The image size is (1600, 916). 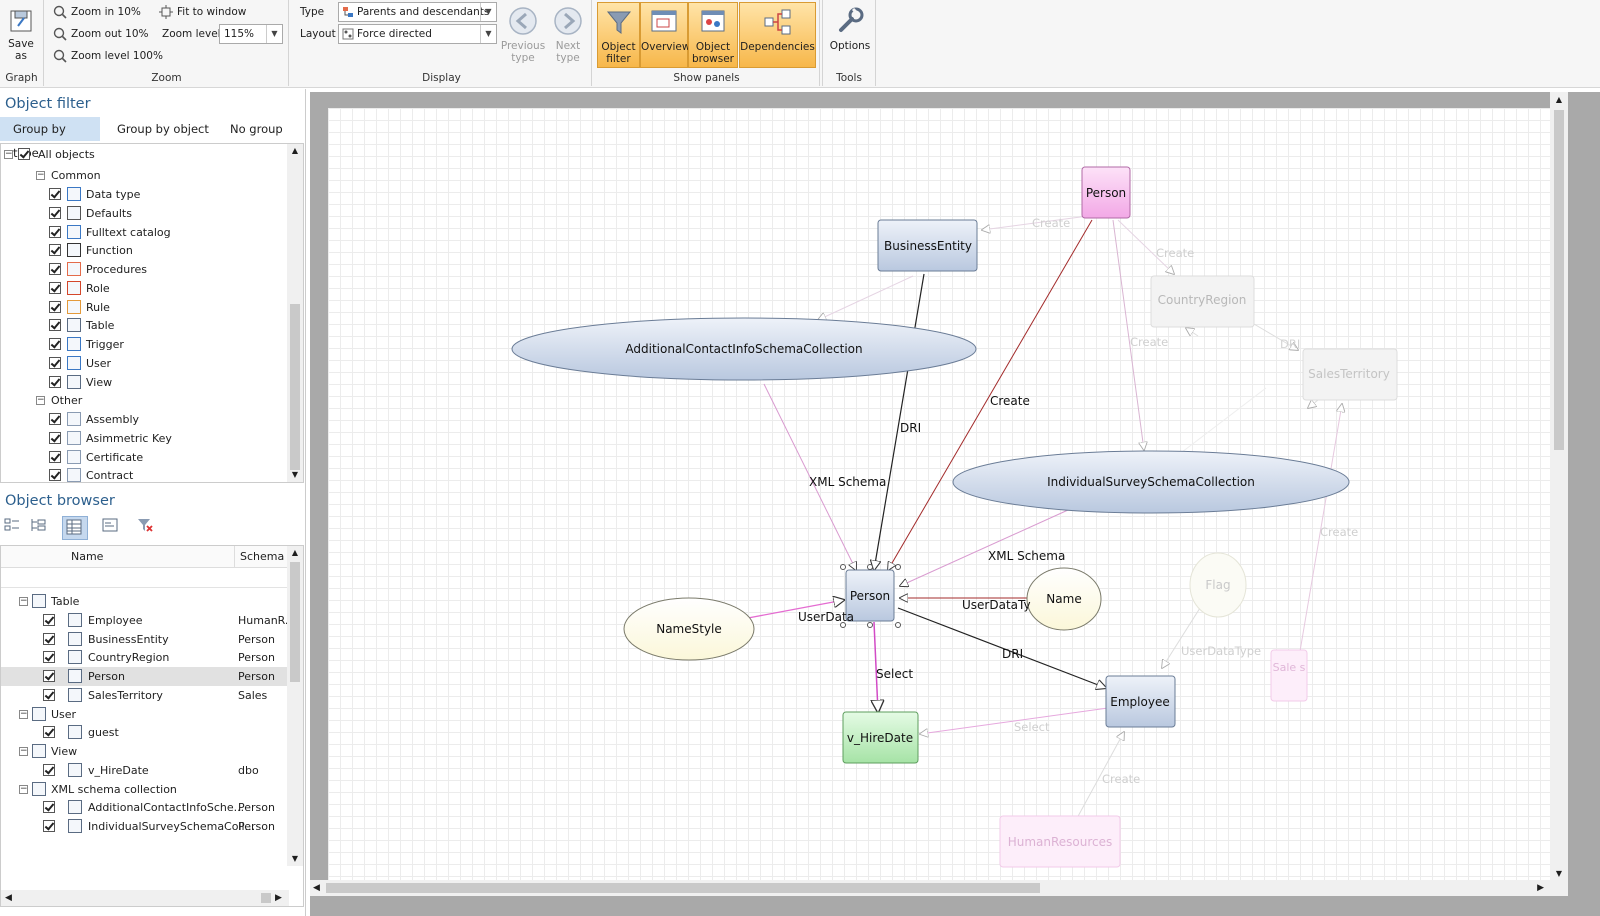 What do you see at coordinates (99, 34) in the screenshot?
I see `zoom-out-button: Zoom out 10%` at bounding box center [99, 34].